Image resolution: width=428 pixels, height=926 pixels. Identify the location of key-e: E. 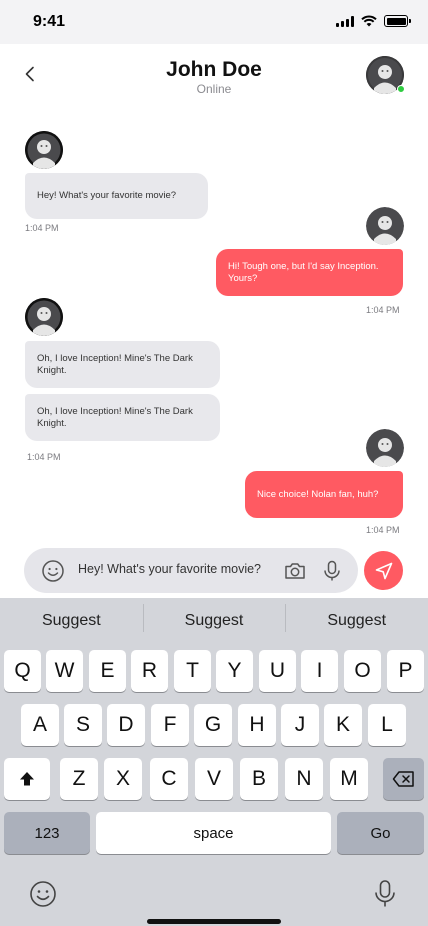
(107, 671).